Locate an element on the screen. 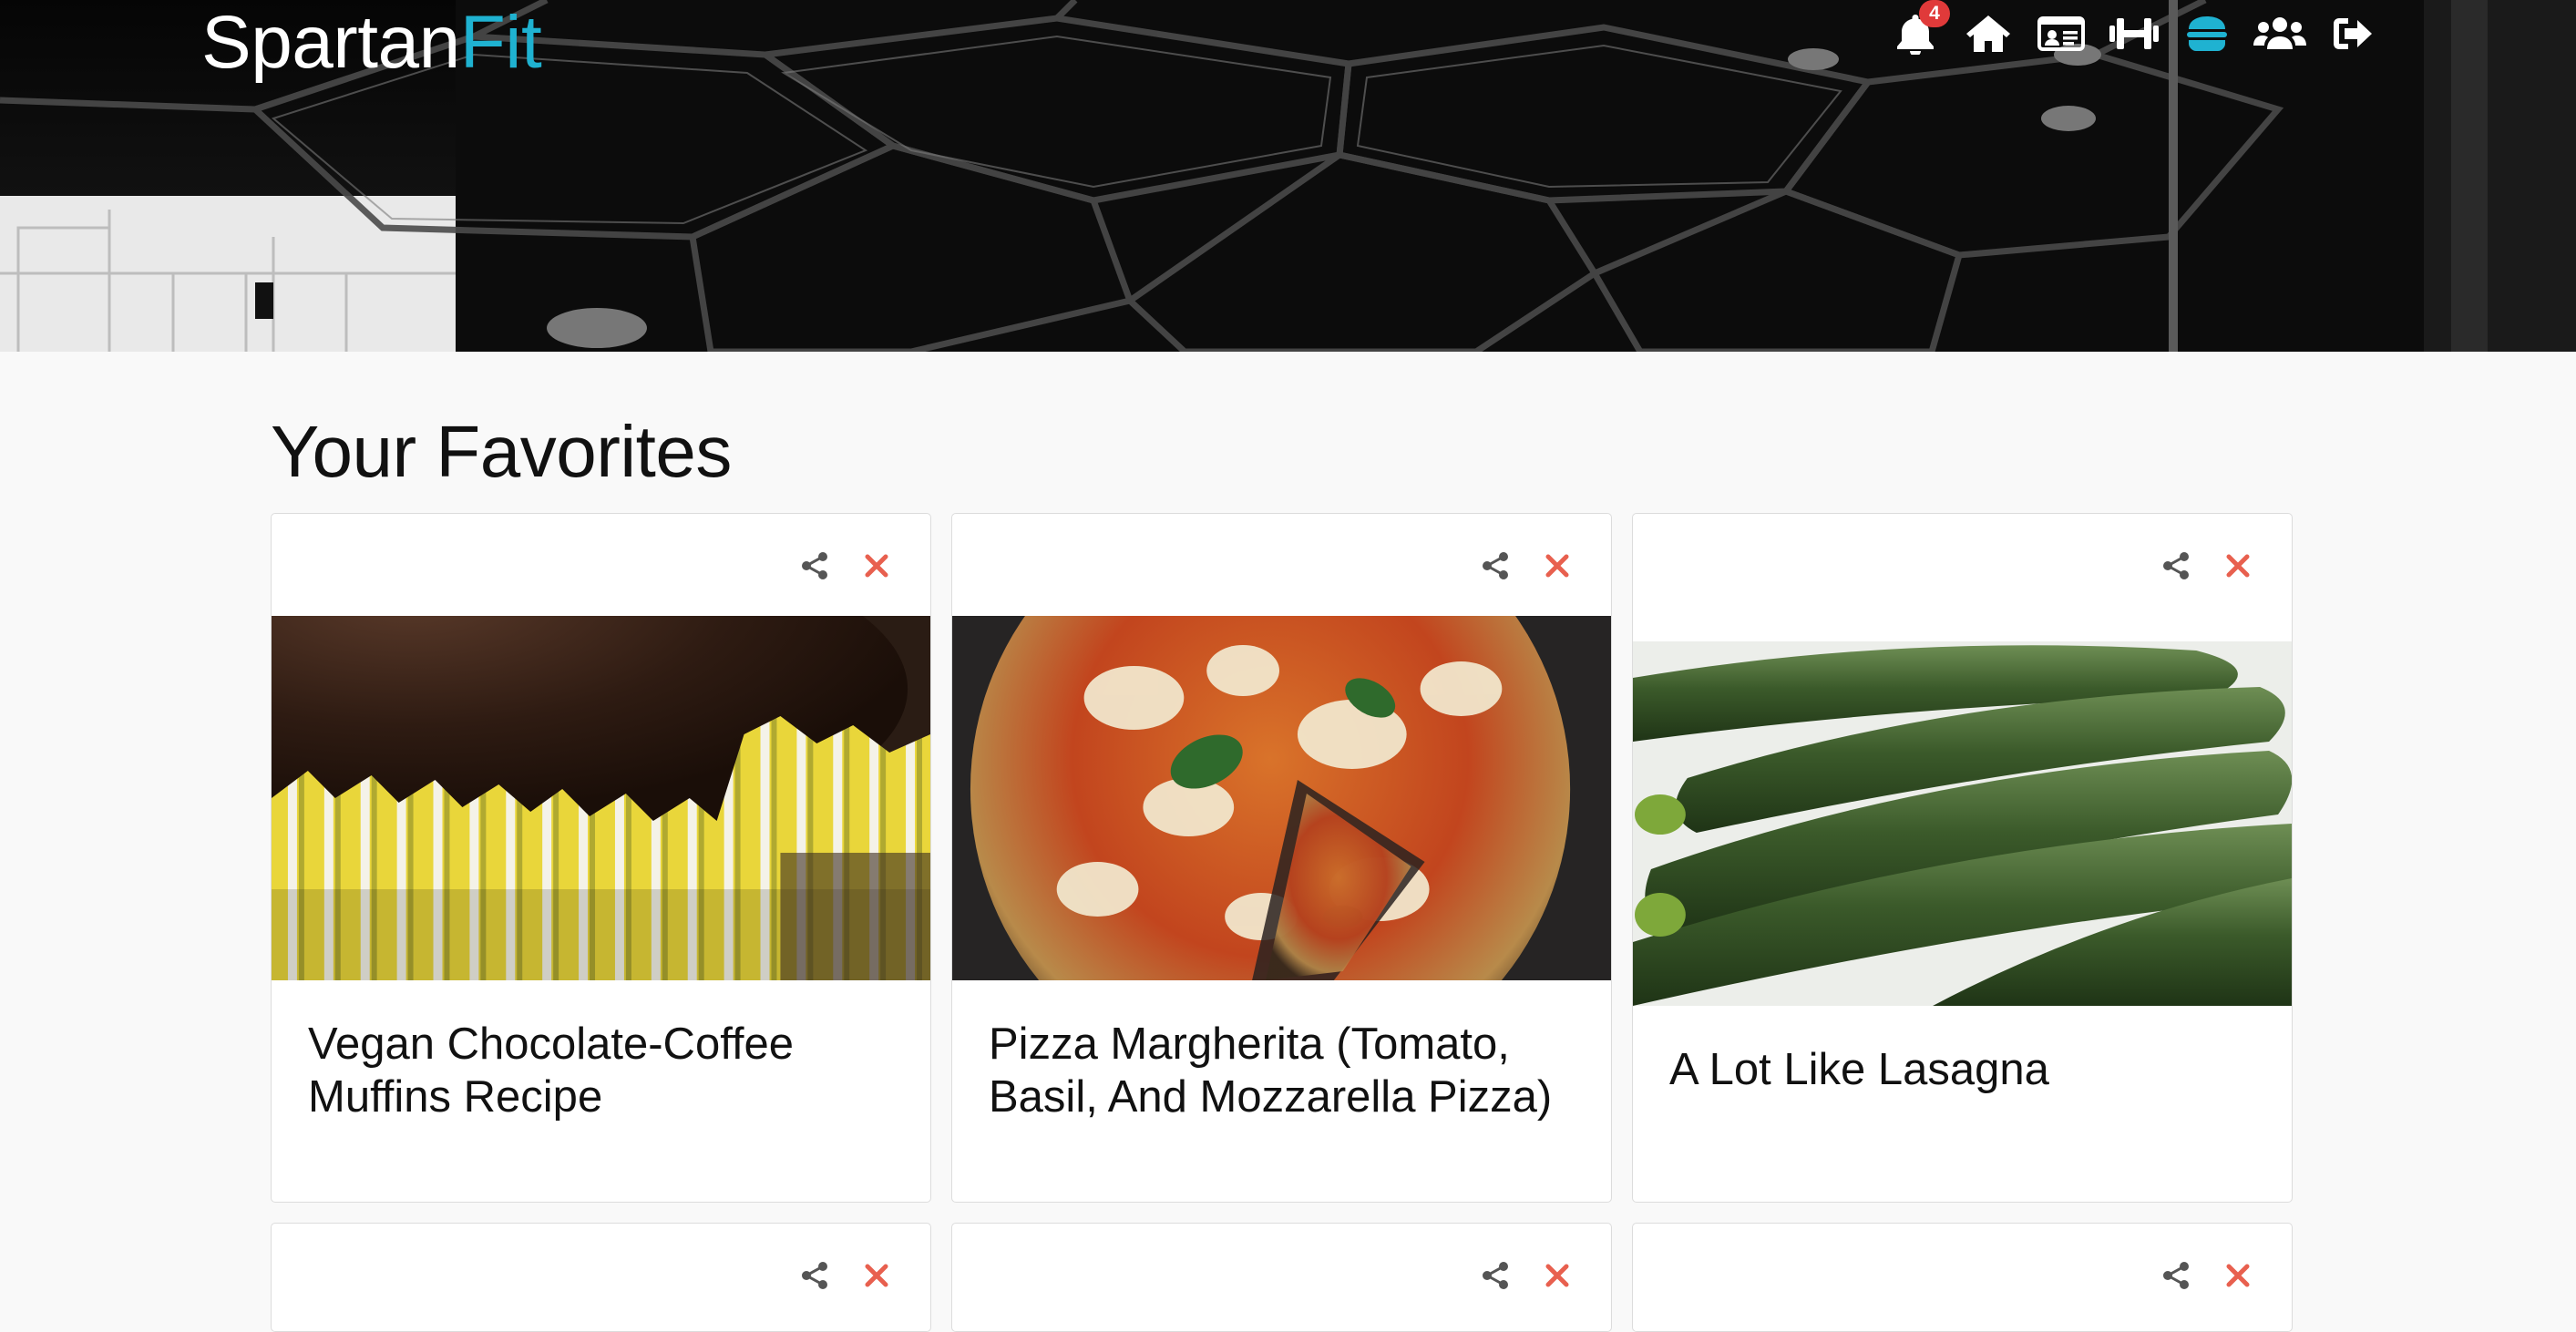  app-logo: SpartanFit is located at coordinates (372, 42).